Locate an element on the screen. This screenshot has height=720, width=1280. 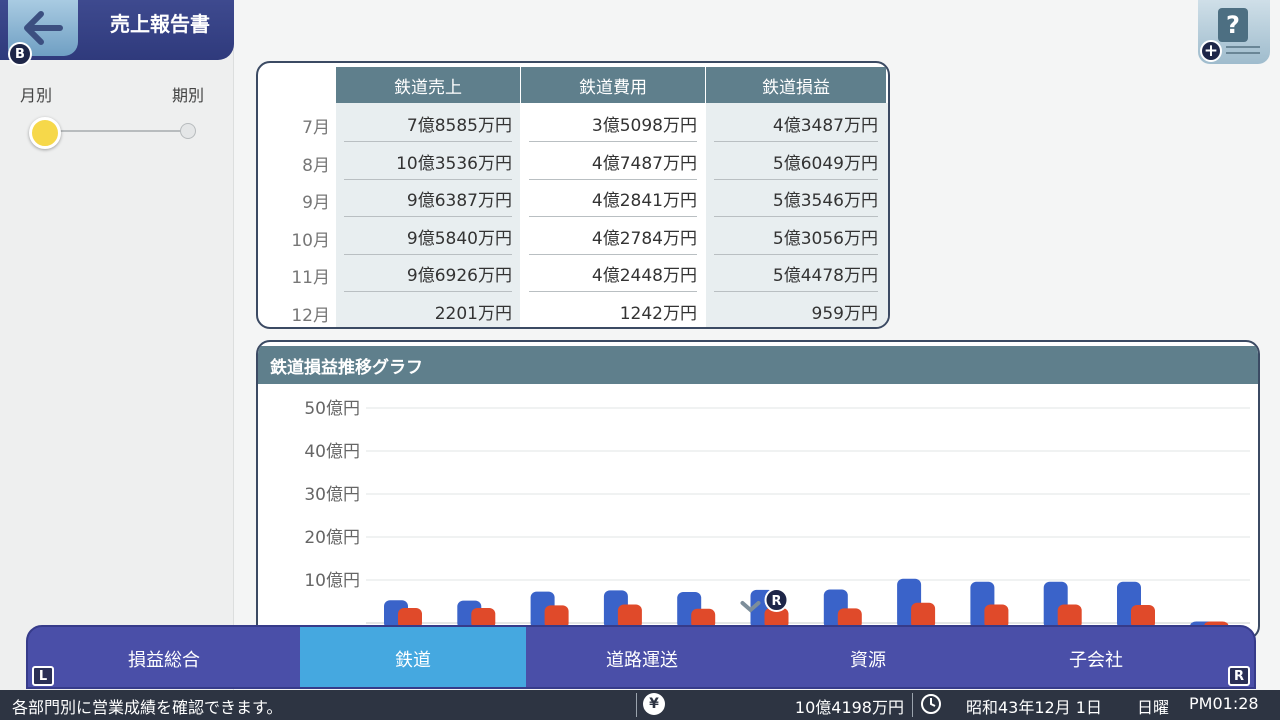
page-title: 売上報告書 is located at coordinates (160, 24).